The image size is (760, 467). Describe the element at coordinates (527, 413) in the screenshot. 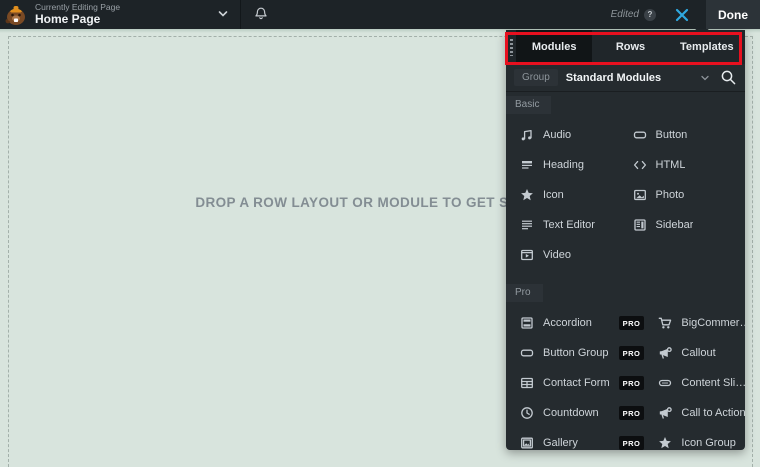

I see `clock-icon` at that location.